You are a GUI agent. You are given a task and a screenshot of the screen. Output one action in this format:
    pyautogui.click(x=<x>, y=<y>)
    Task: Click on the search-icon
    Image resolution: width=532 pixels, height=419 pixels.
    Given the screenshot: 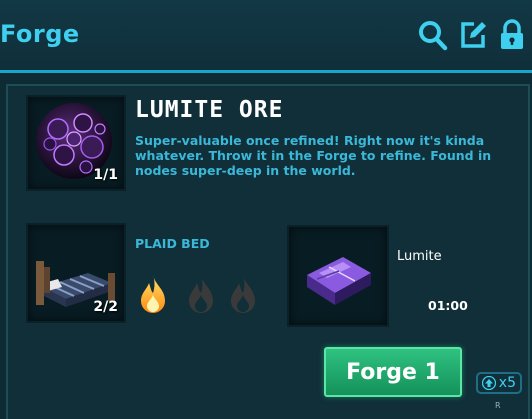 What is the action you would take?
    pyautogui.click(x=433, y=35)
    